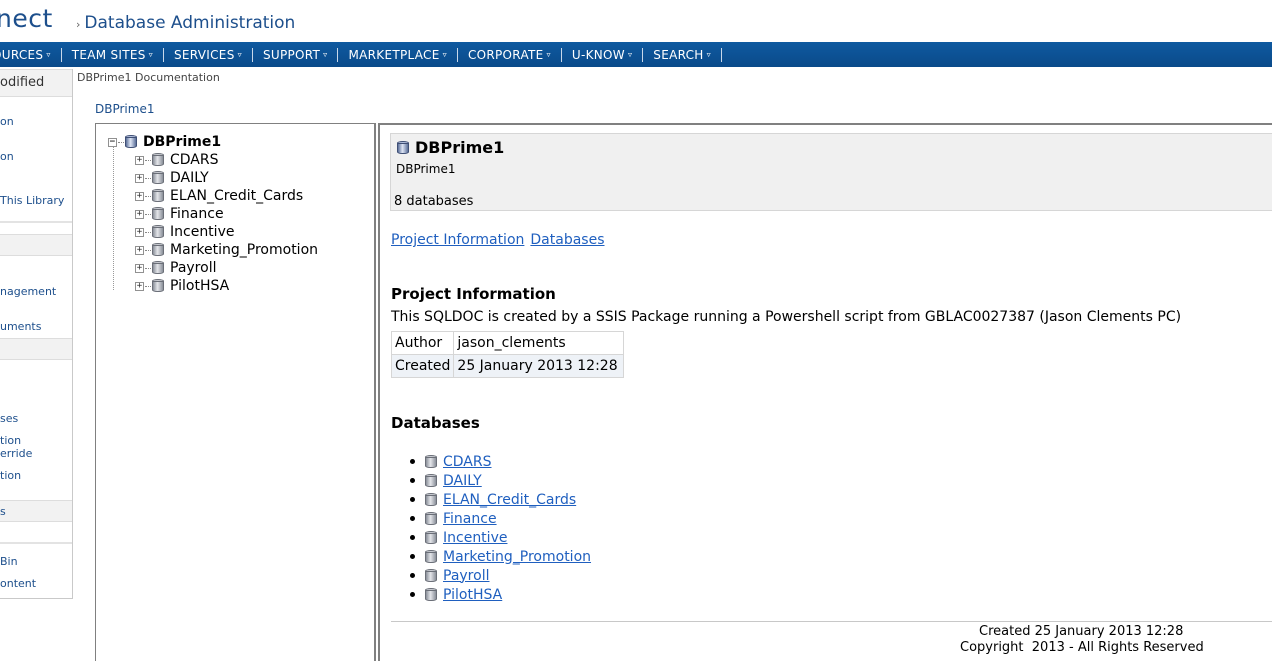  I want to click on database-count: 8 databases, so click(434, 201).